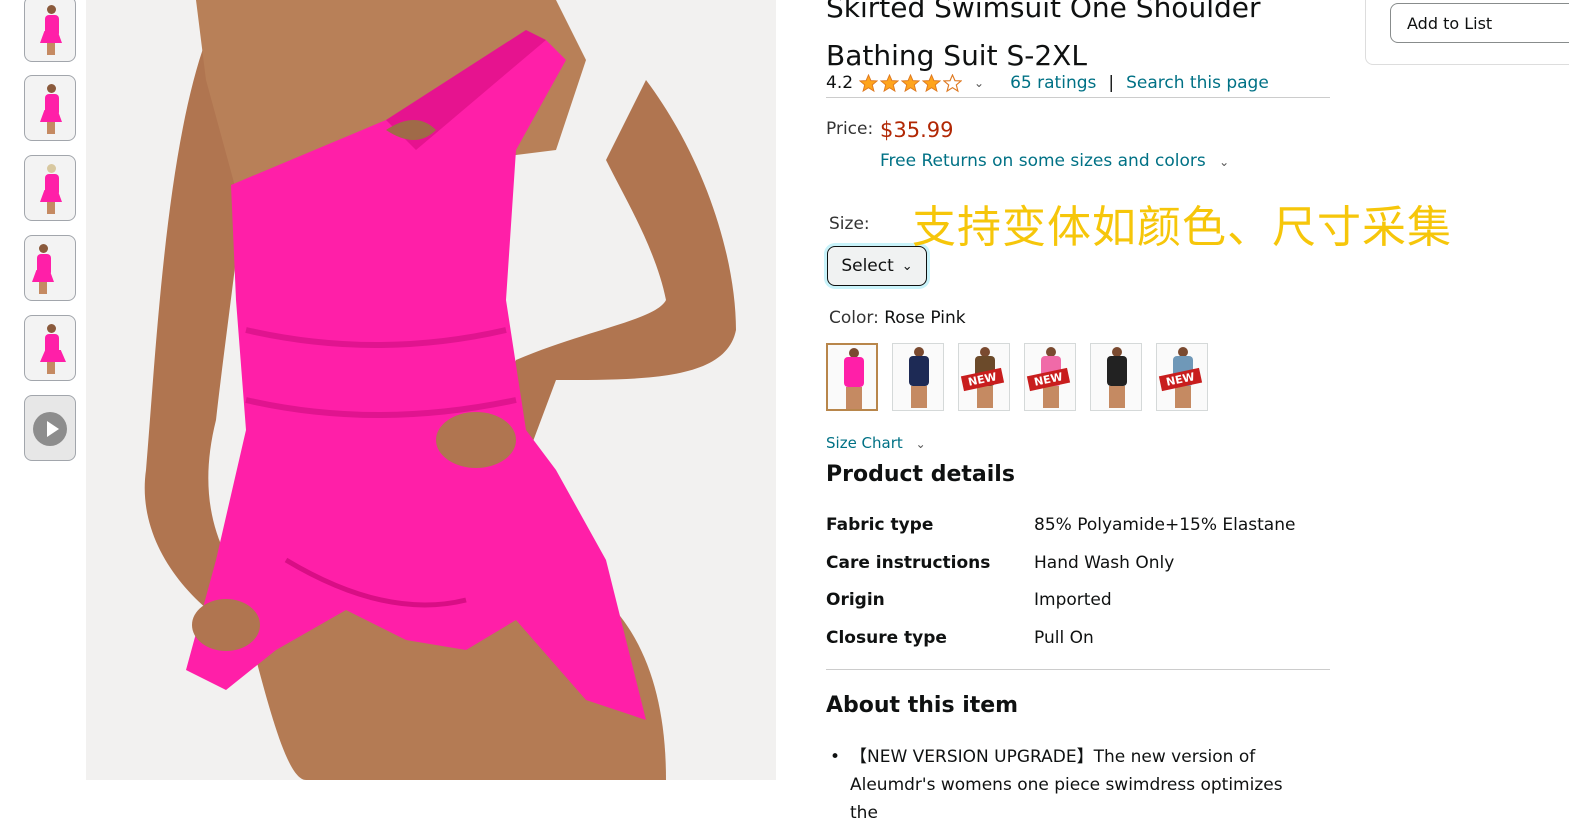 The height and width of the screenshot is (827, 1569). Describe the element at coordinates (1450, 23) in the screenshot. I see `add-to-list-label: Add to List` at that location.